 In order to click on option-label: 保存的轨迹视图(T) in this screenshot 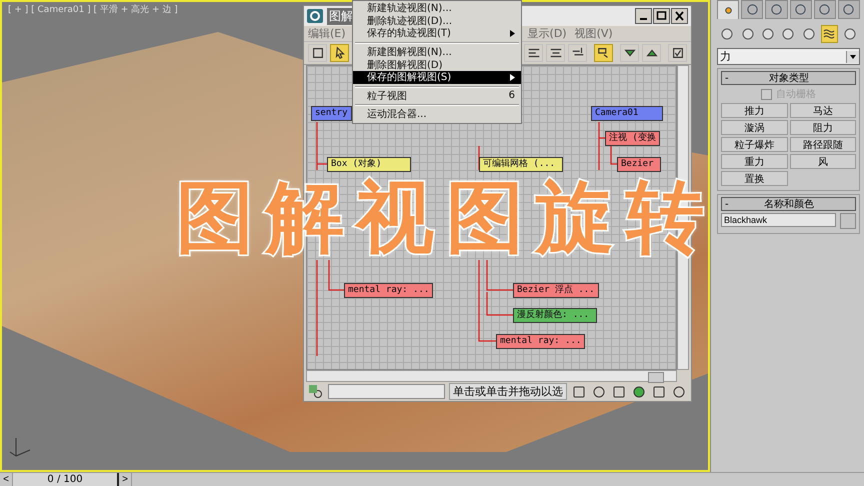, I will do `click(409, 33)`.